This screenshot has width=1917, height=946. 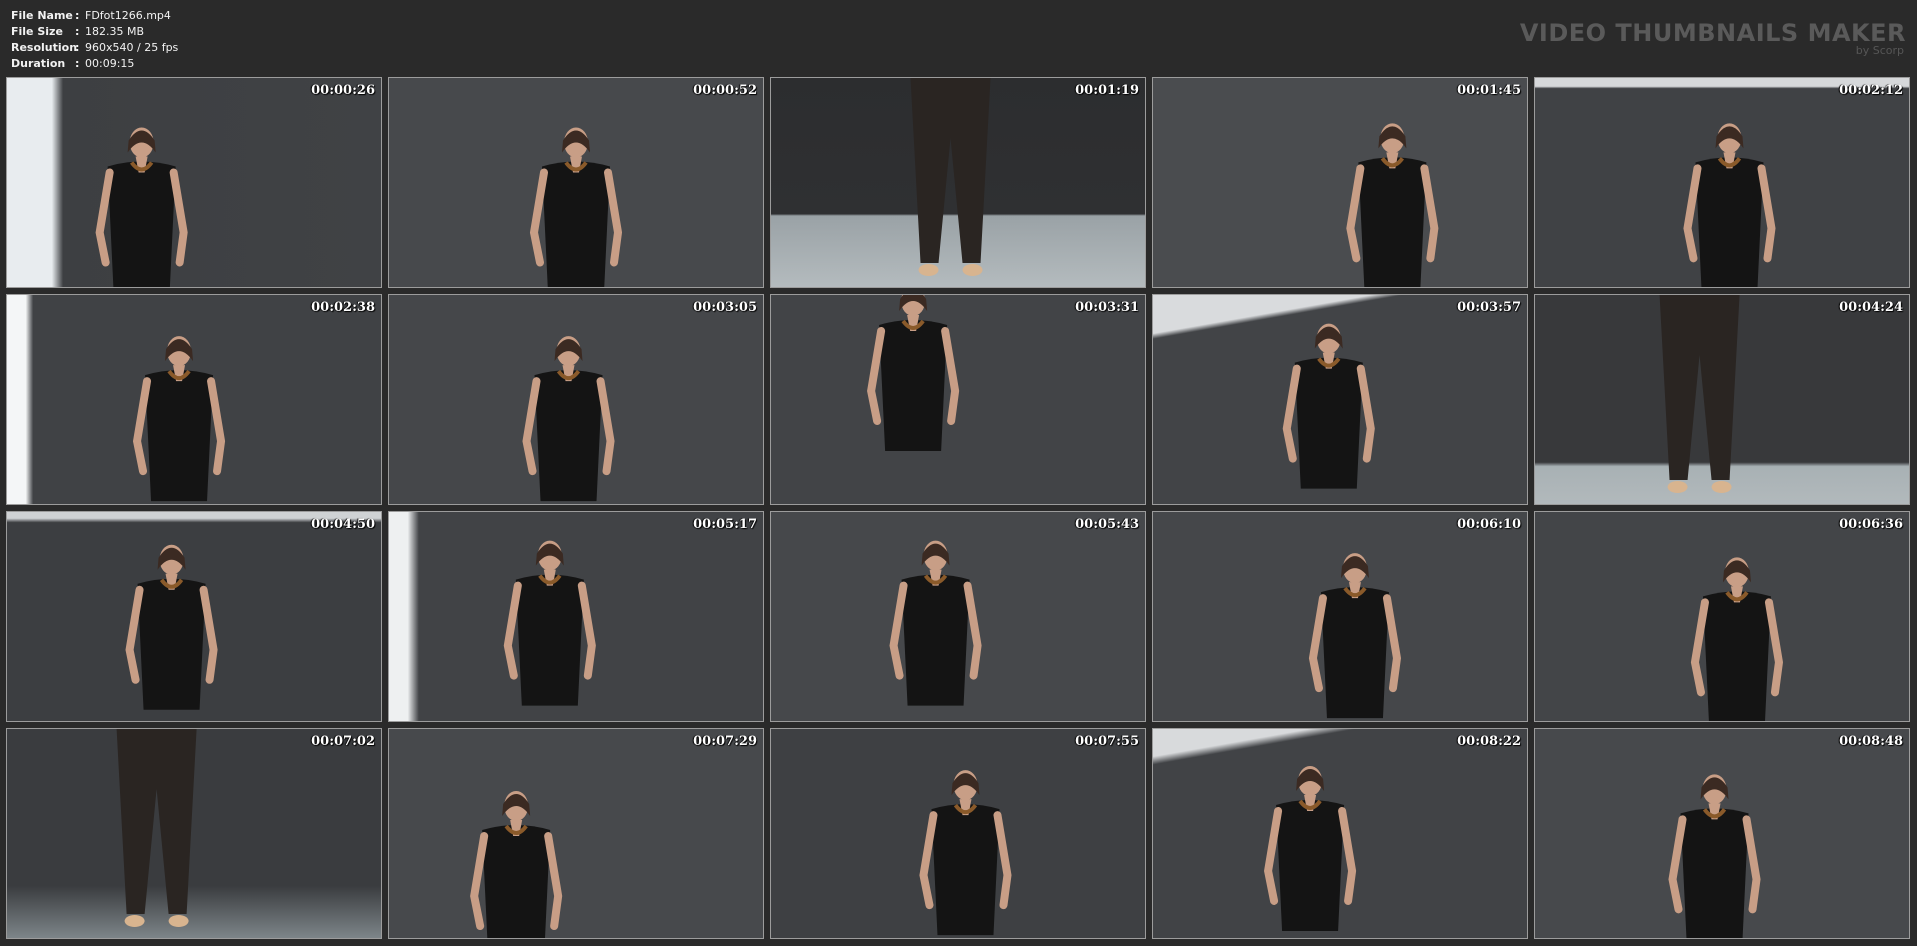 I want to click on thumbnail-frame: 00:01:19, so click(x=958, y=182).